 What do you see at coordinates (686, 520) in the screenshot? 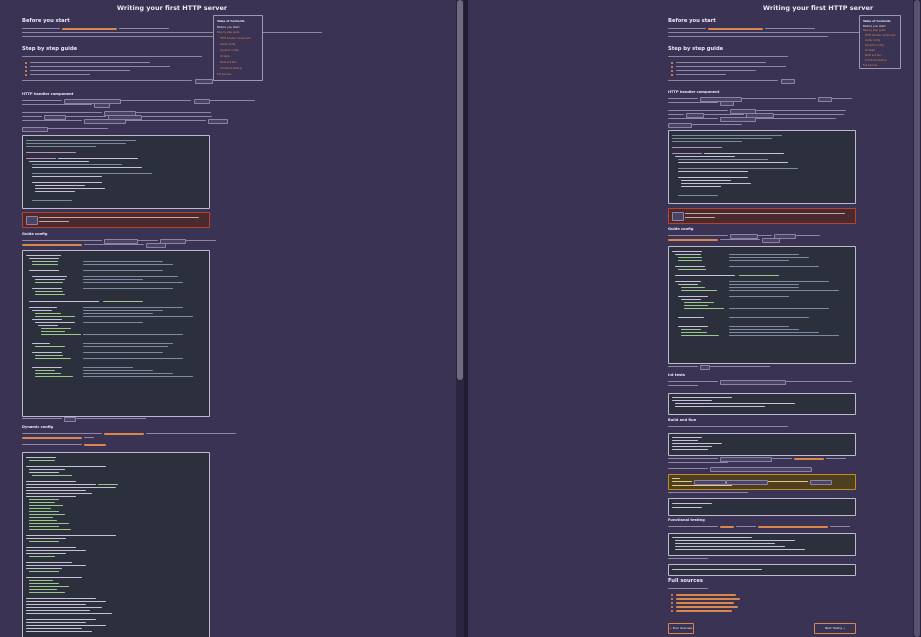
I see `heading-functional-testing: Functional testing` at bounding box center [686, 520].